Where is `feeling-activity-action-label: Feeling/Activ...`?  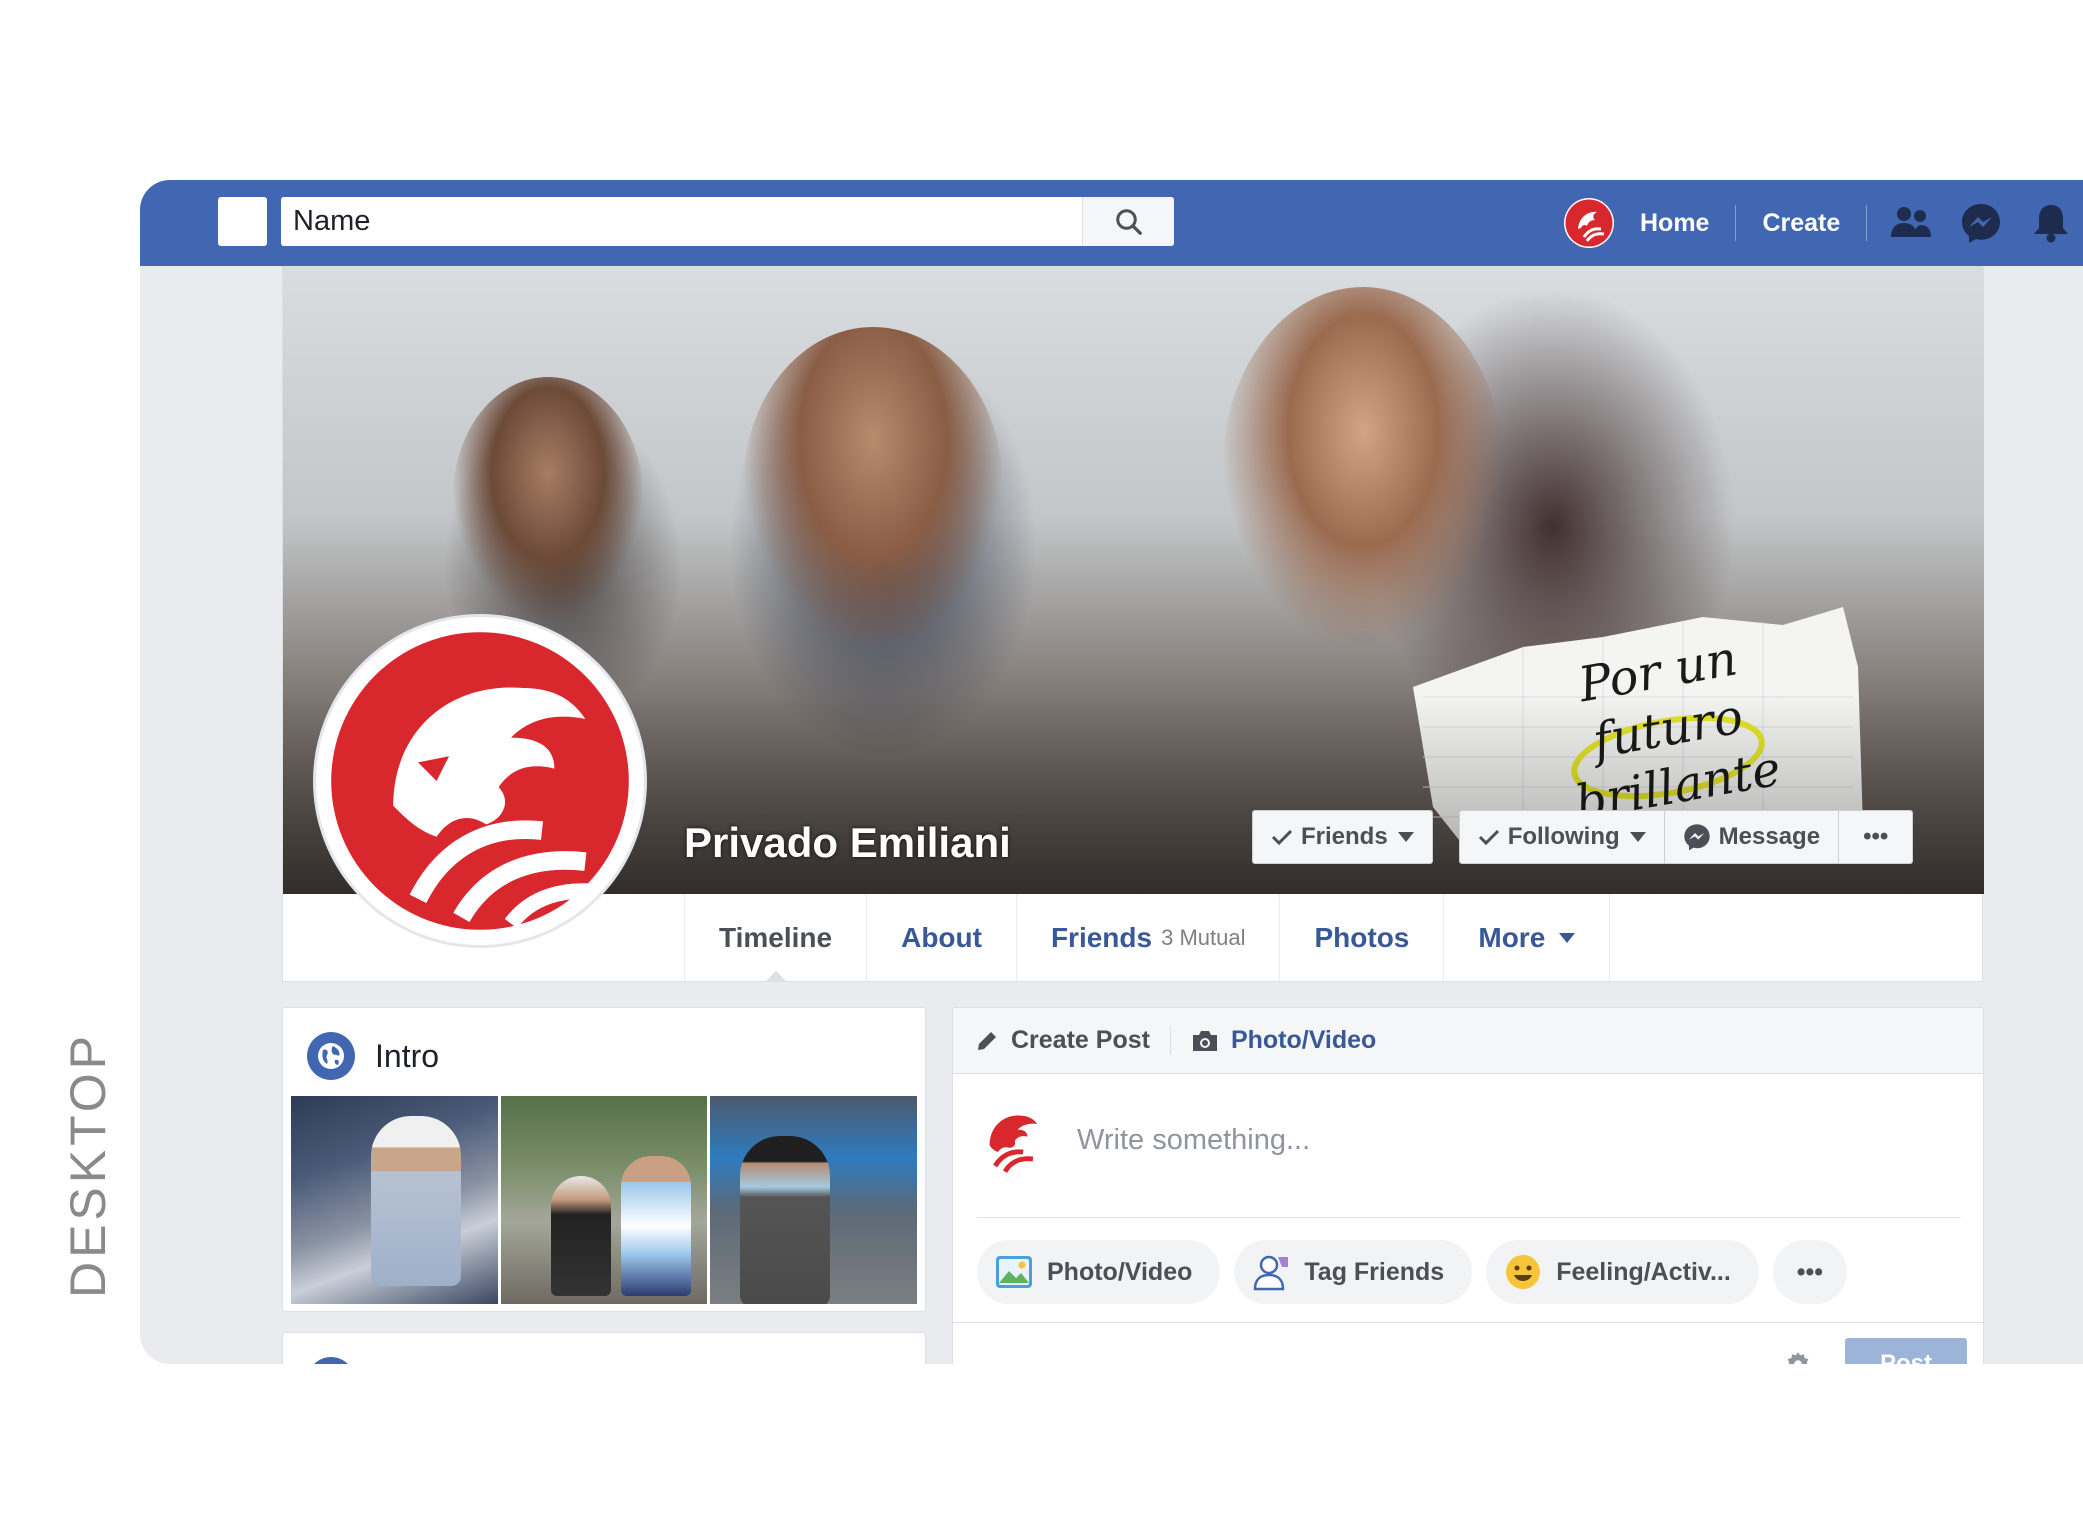 feeling-activity-action-label: Feeling/Activ... is located at coordinates (1643, 1271).